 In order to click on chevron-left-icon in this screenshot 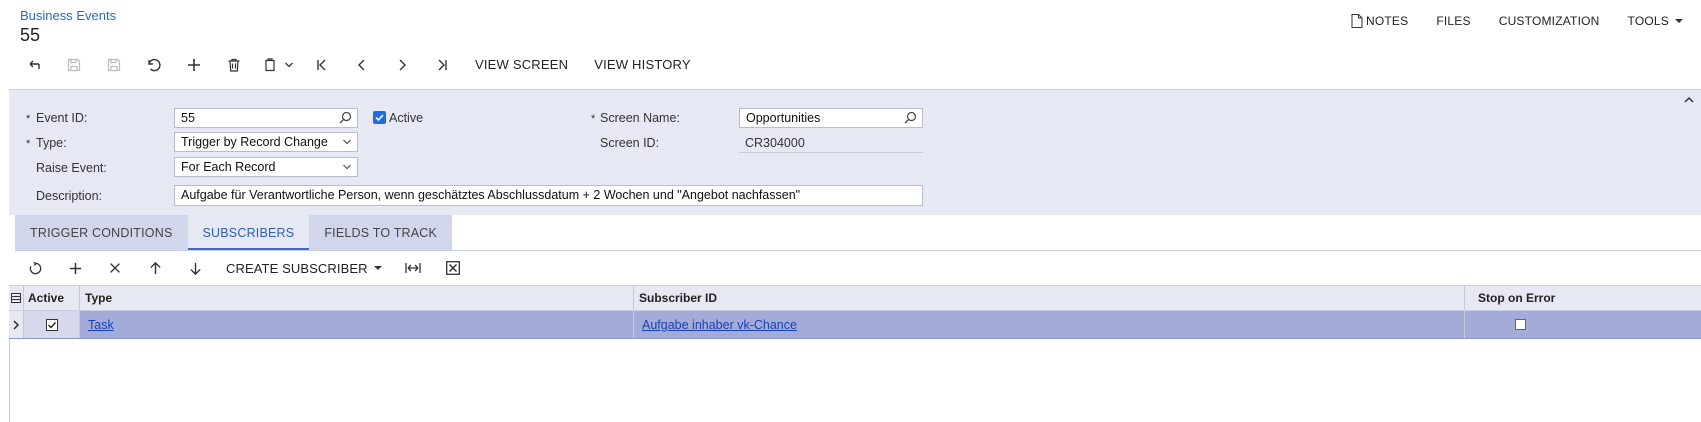, I will do `click(361, 65)`.